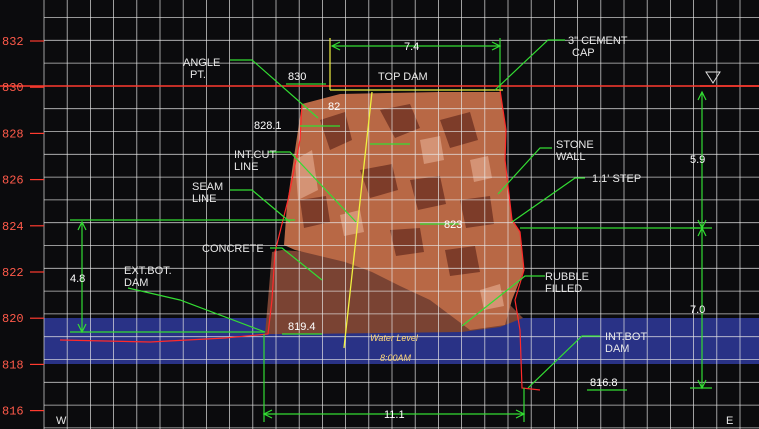 This screenshot has width=759, height=429. What do you see at coordinates (148, 271) in the screenshot?
I see `ext-bot-label-1: EXT.BOT.` at bounding box center [148, 271].